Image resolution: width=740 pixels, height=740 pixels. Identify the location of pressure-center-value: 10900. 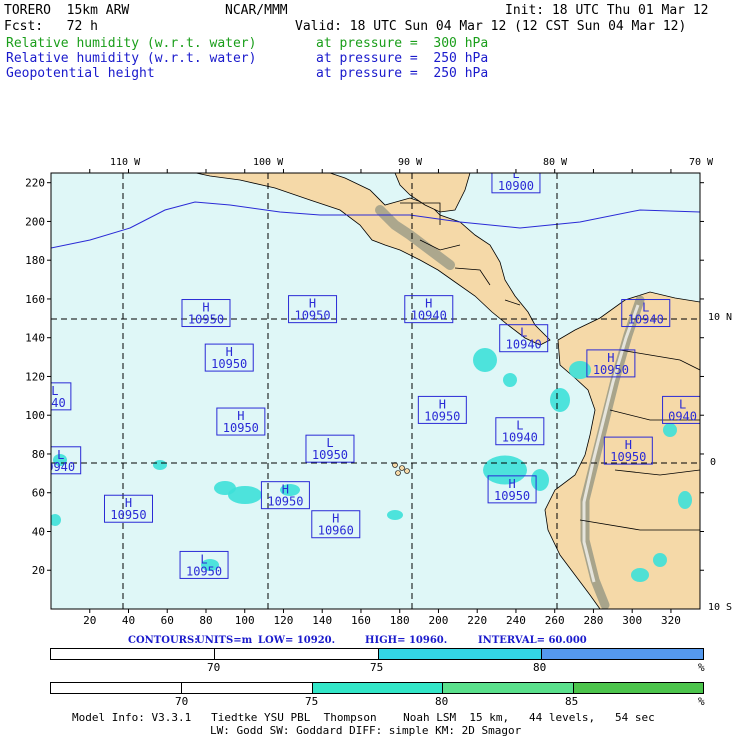
(516, 186).